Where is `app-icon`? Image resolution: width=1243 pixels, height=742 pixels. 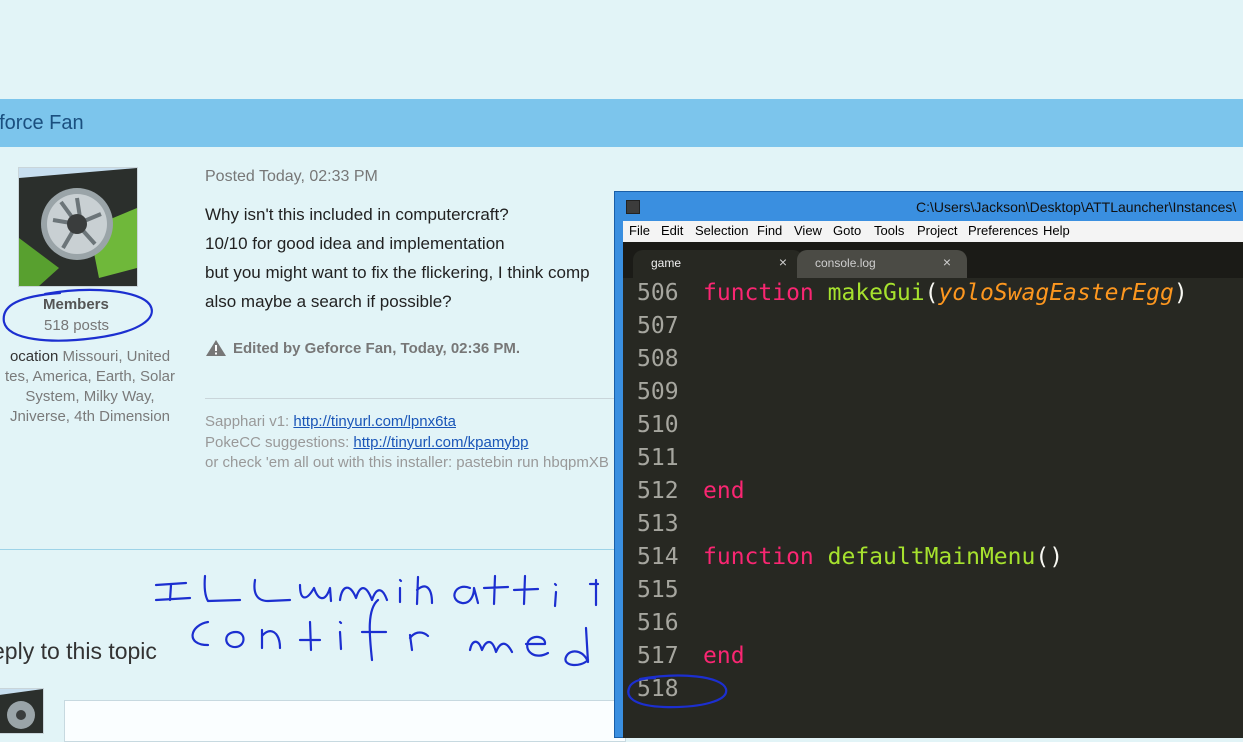
app-icon is located at coordinates (633, 207).